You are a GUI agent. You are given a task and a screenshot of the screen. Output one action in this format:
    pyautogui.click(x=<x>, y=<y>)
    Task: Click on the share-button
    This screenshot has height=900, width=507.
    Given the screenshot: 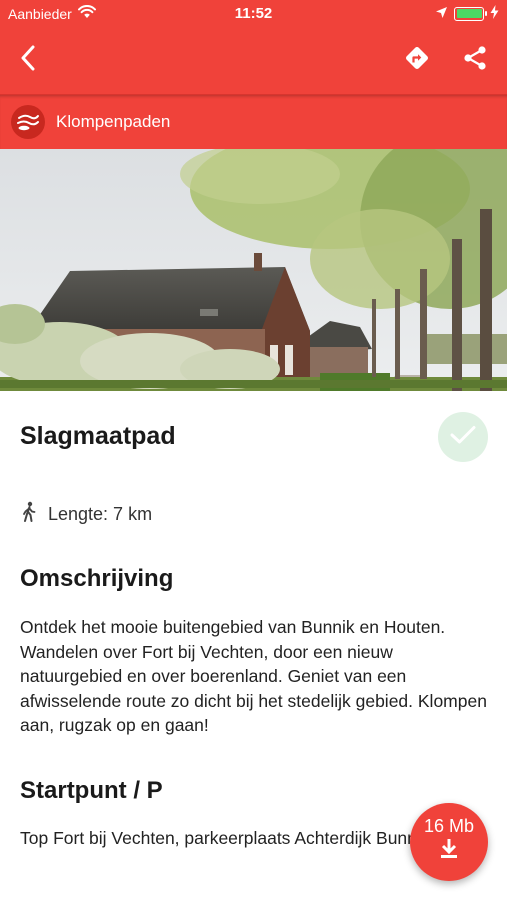 What is the action you would take?
    pyautogui.click(x=475, y=60)
    